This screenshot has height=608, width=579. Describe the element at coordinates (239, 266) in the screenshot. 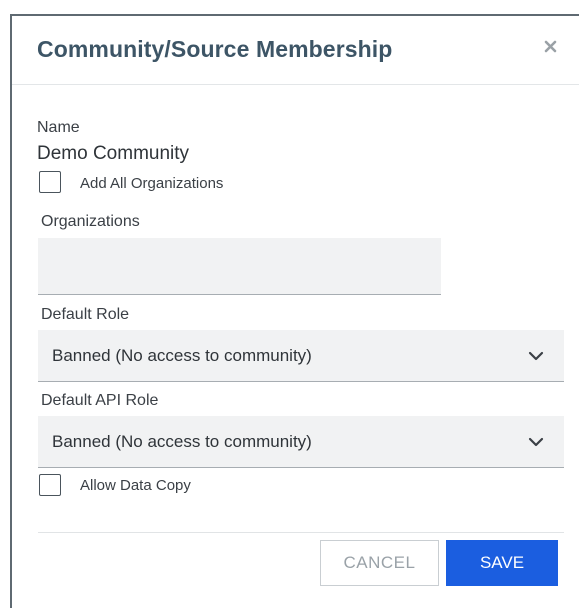

I see `organizations-input` at that location.